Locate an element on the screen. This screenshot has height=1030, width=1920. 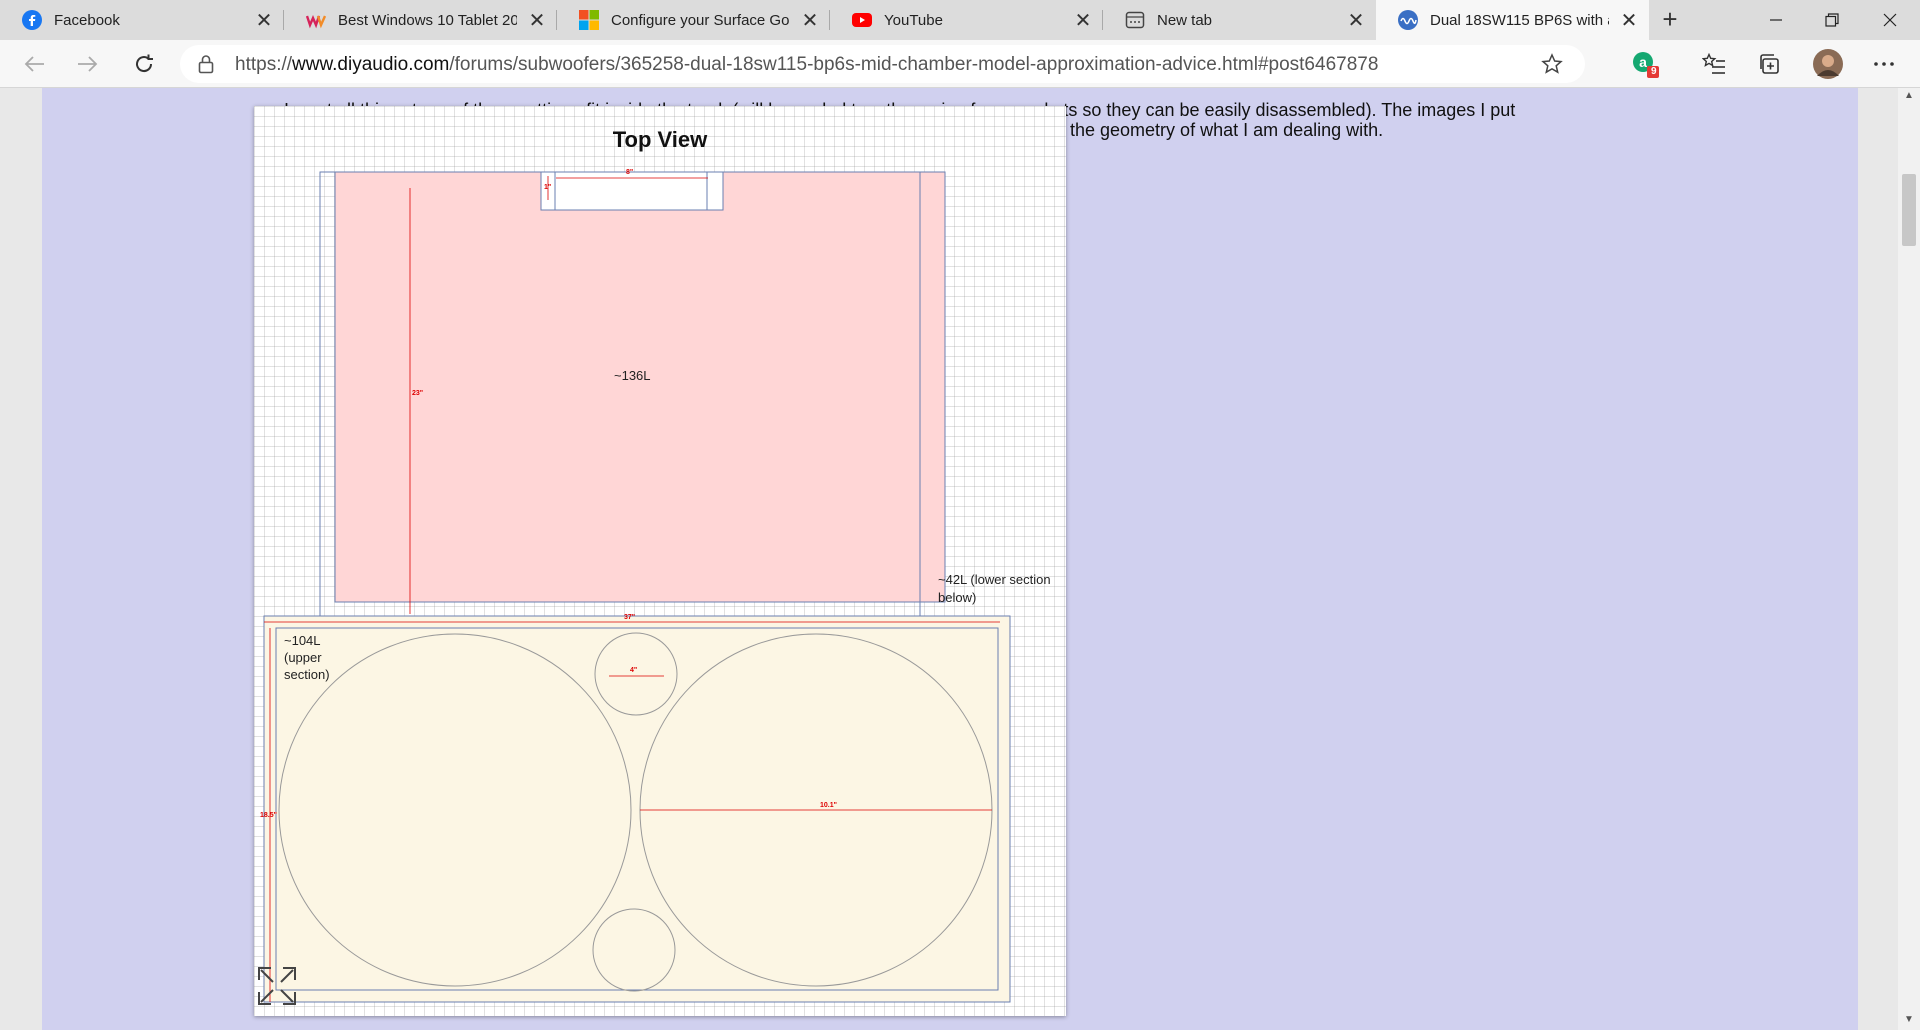
side-volume-label: ~42L (lower section below) is located at coordinates (994, 588).